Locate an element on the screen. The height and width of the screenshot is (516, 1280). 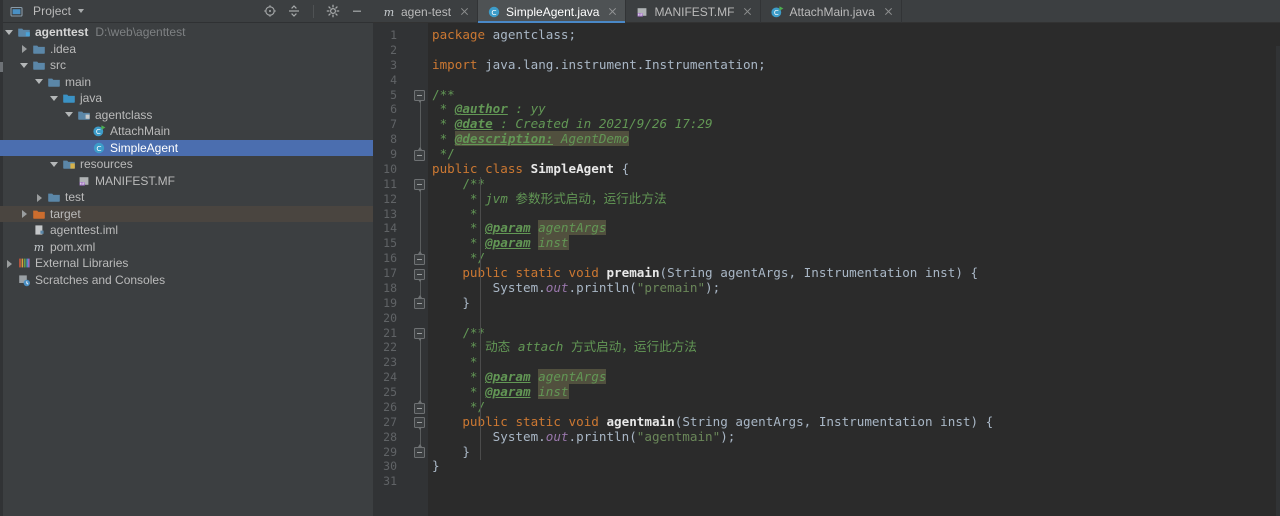
svg-text: m is located at coordinates (38, 247).